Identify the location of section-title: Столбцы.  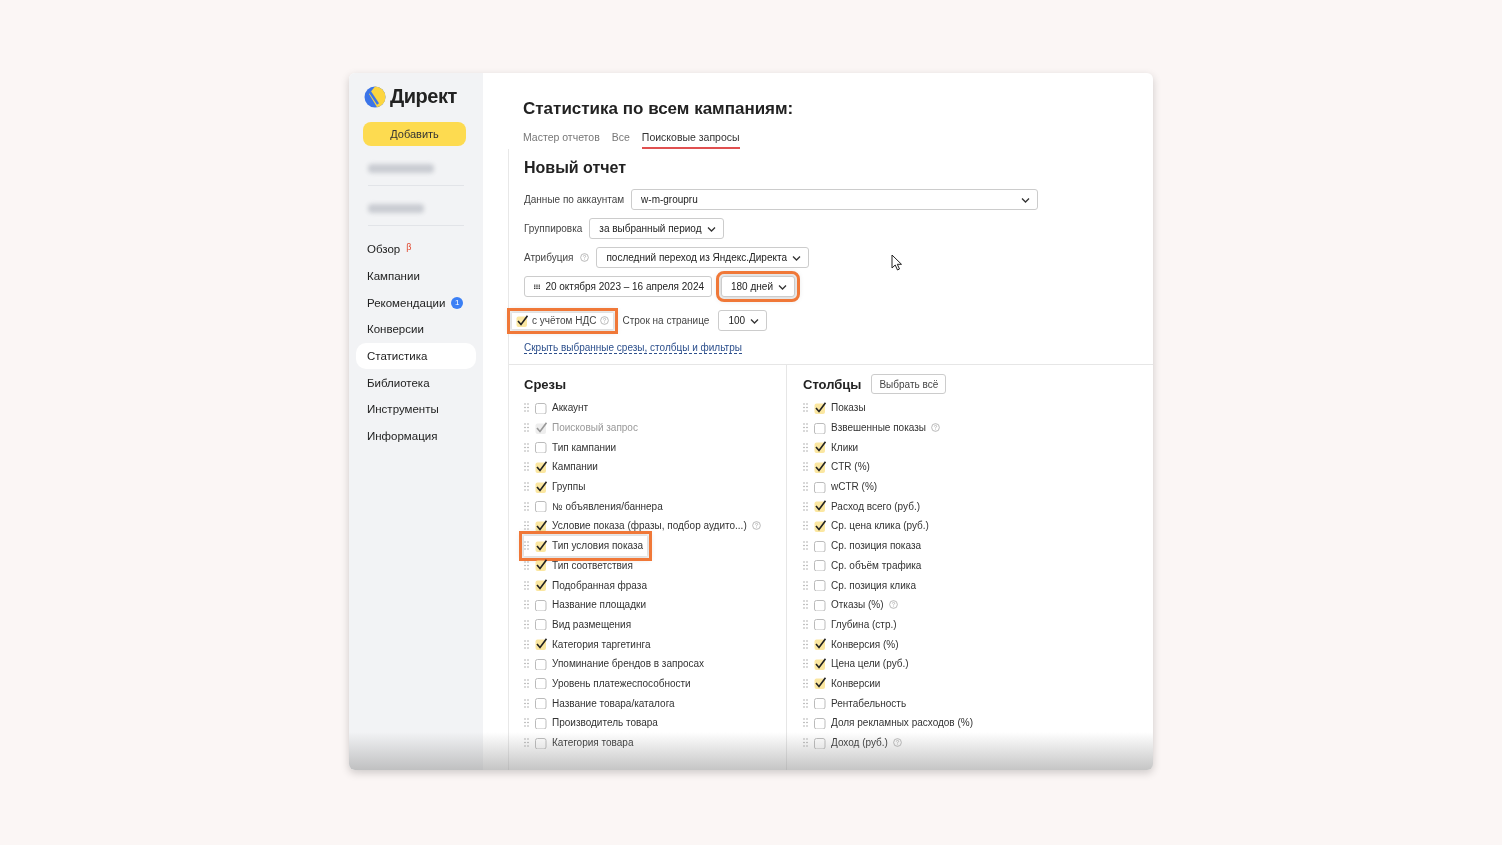
(832, 384).